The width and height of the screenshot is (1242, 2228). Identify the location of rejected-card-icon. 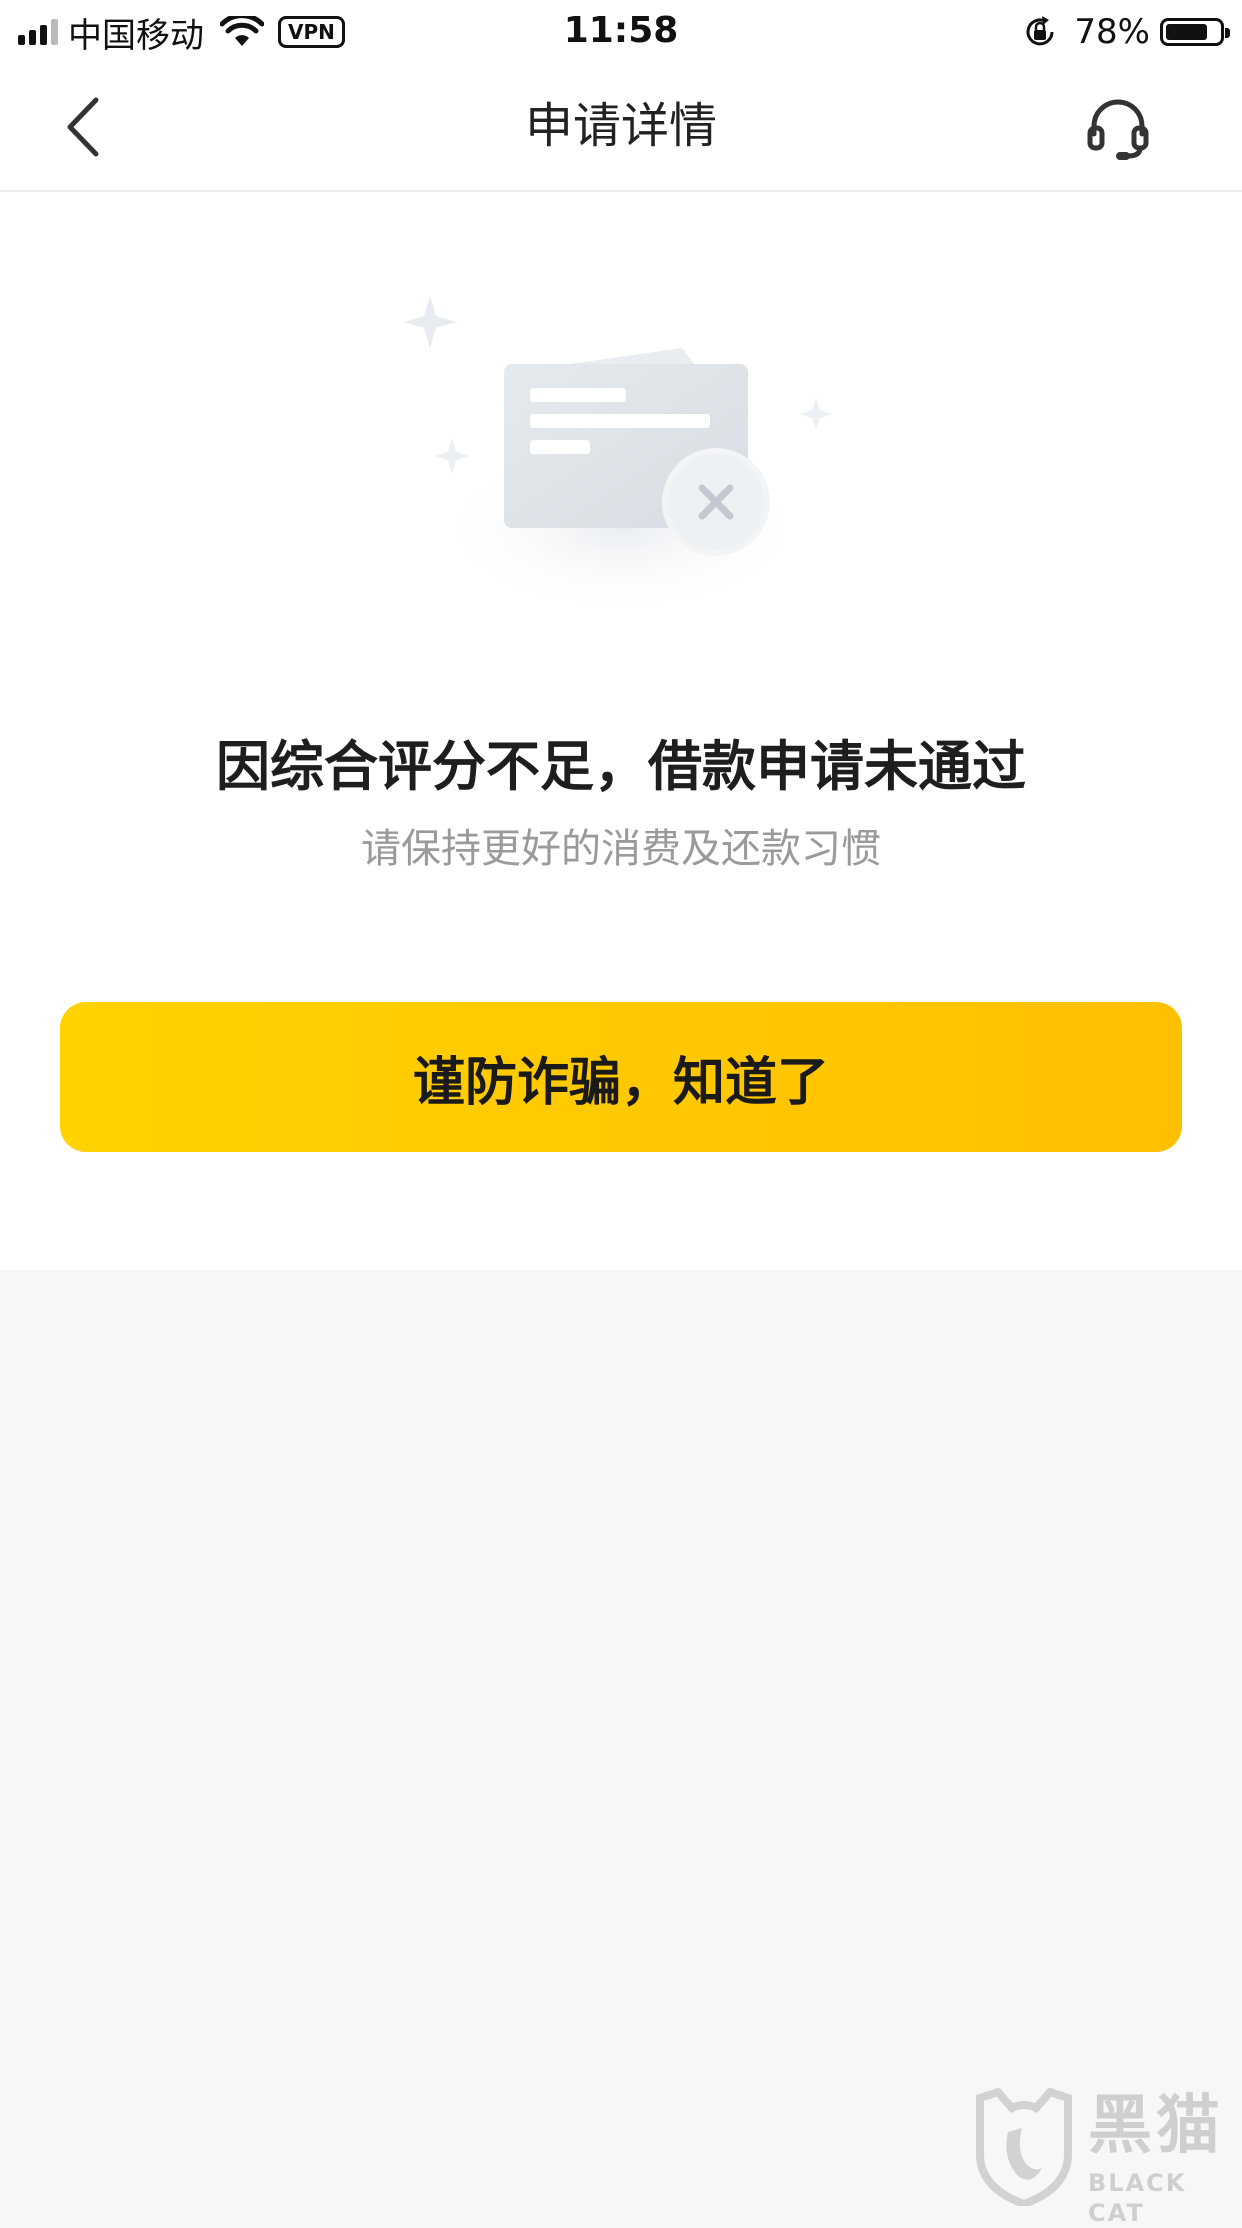
(618, 457).